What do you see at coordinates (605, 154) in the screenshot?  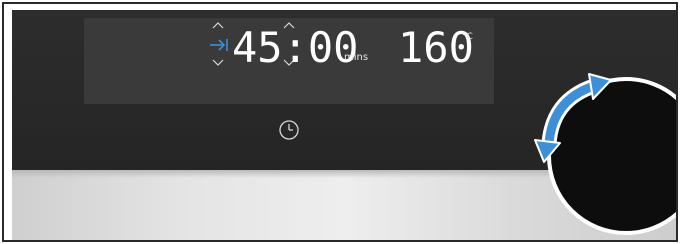 I see `control-knob-area` at bounding box center [605, 154].